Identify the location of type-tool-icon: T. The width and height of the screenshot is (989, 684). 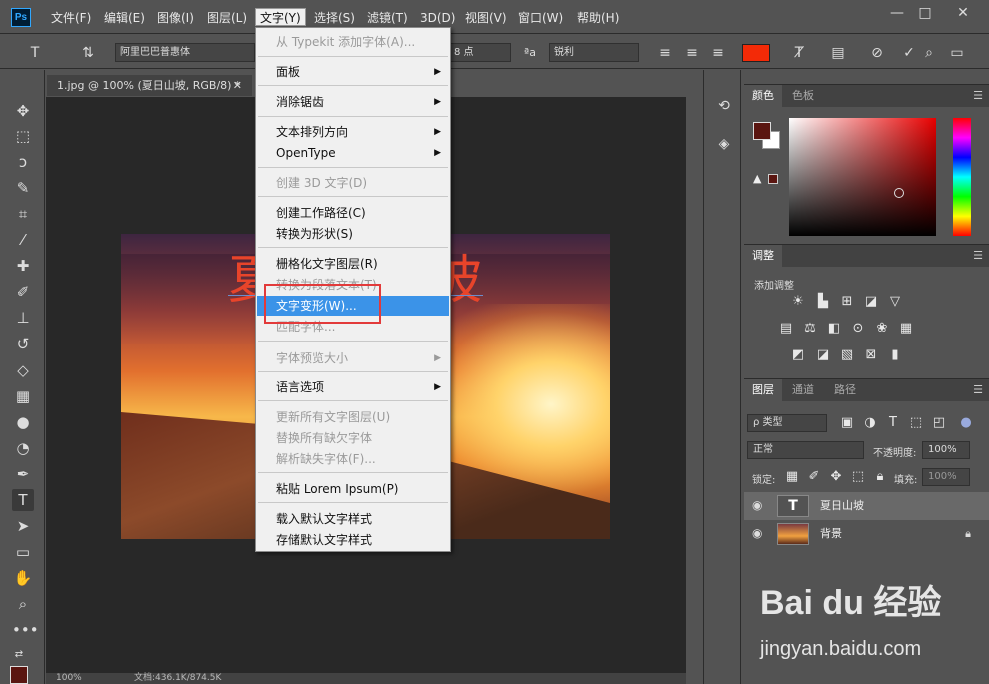
(23, 500).